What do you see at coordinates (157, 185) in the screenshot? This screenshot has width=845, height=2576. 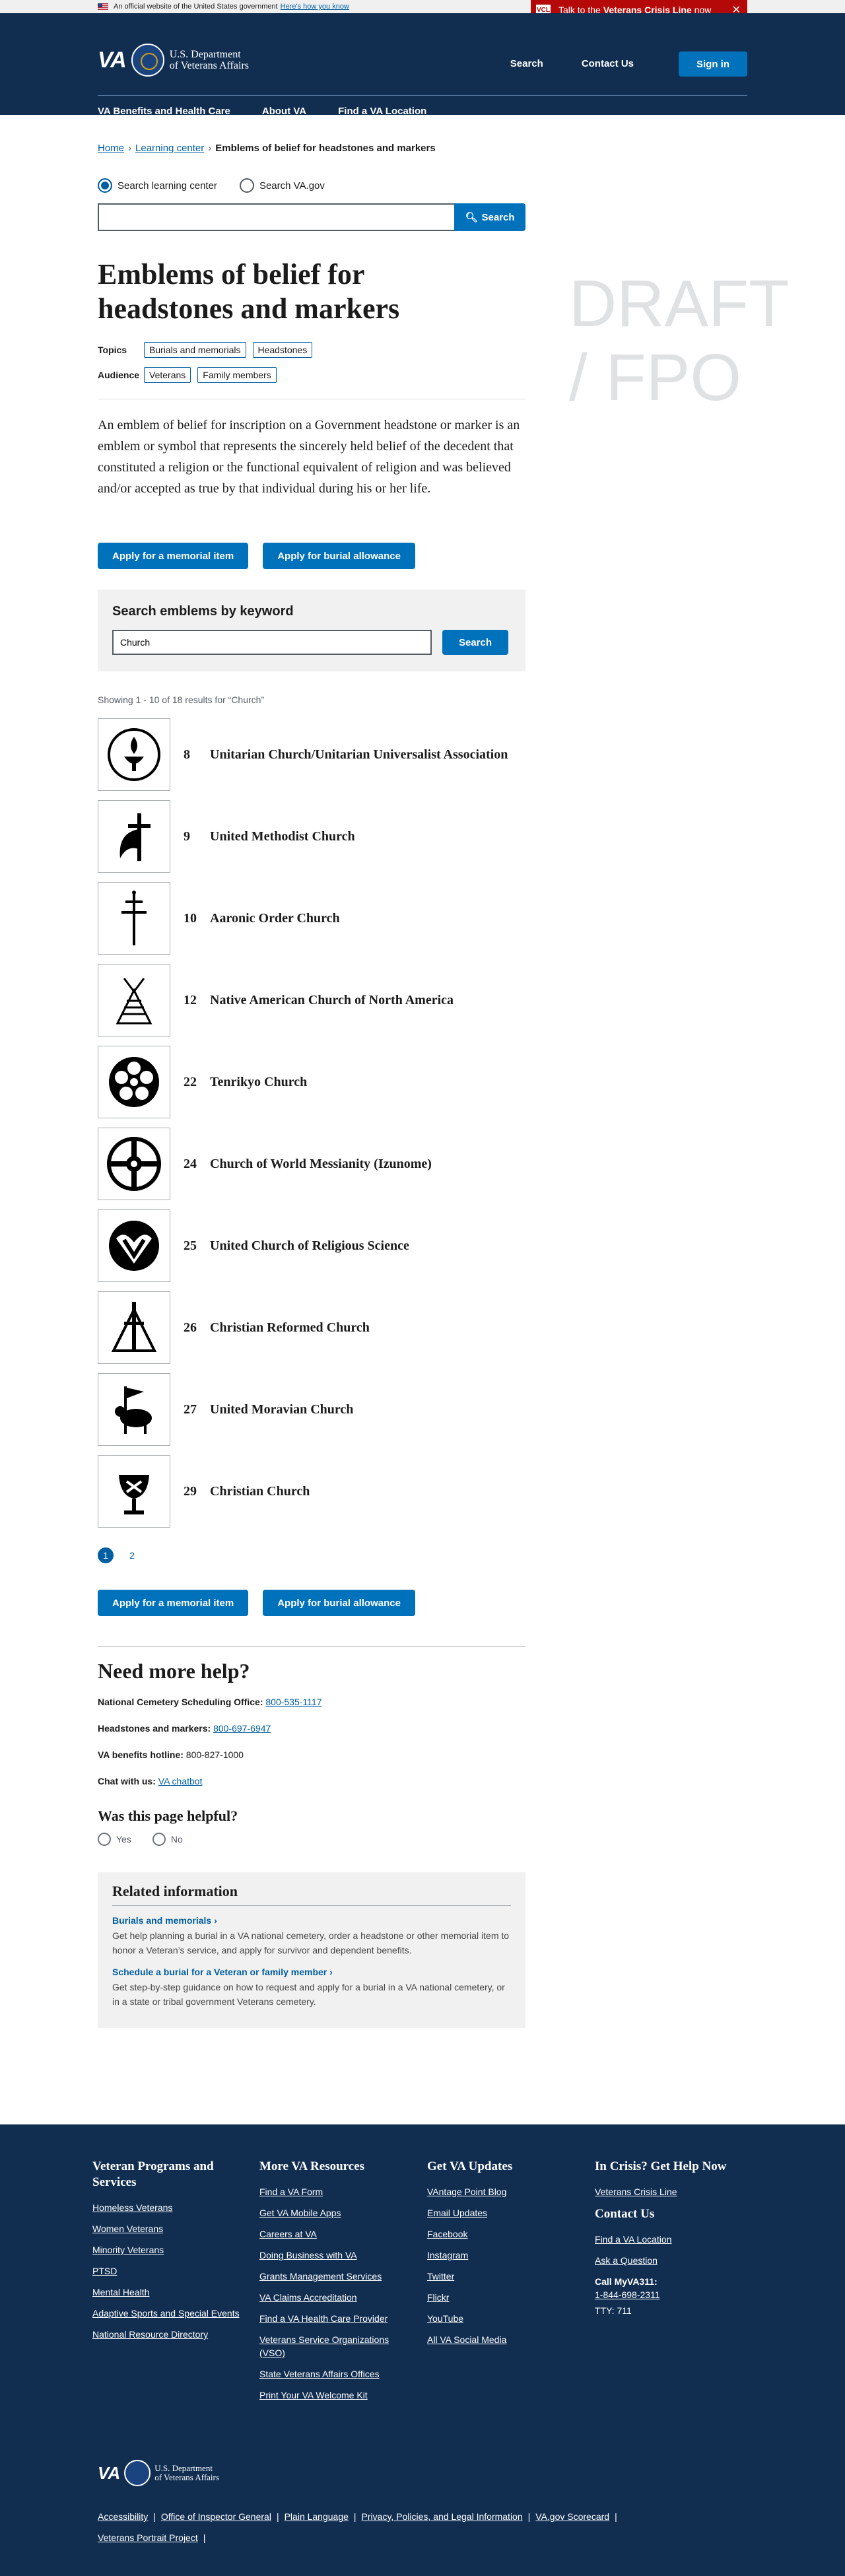 I see `radio-learning-center: Search learning center` at bounding box center [157, 185].